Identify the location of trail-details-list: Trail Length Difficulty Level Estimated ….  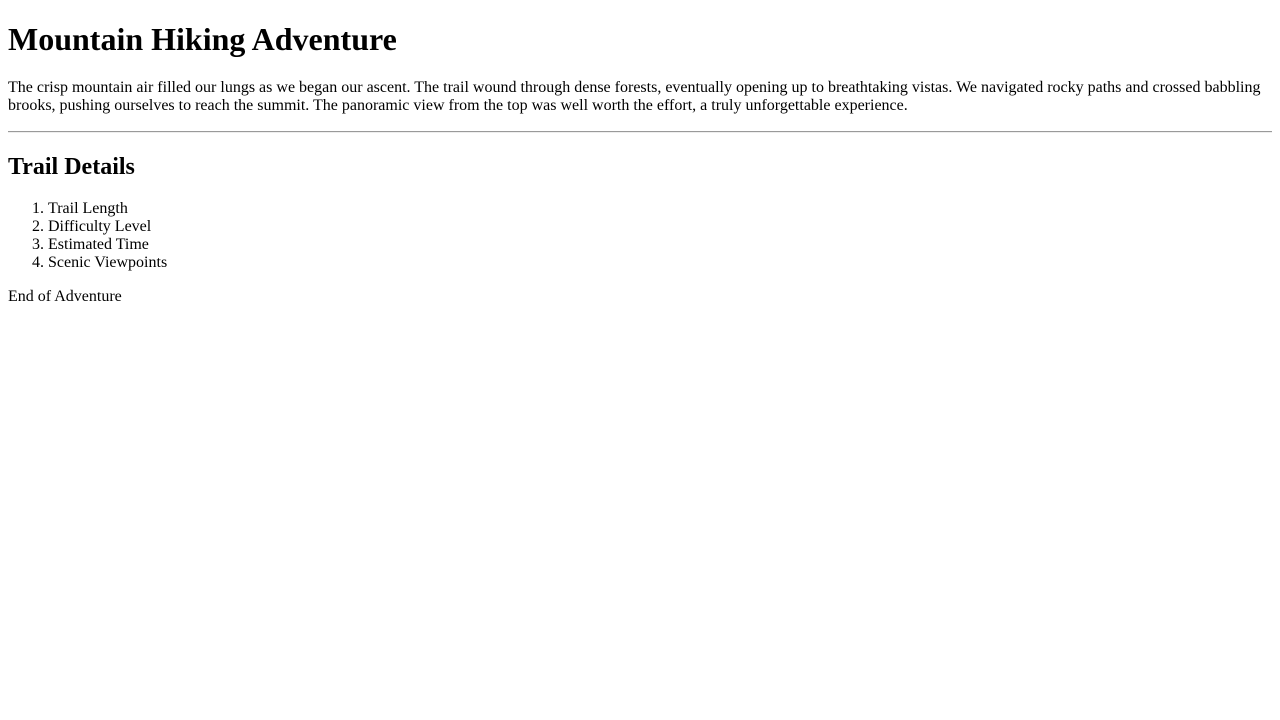
(640, 236).